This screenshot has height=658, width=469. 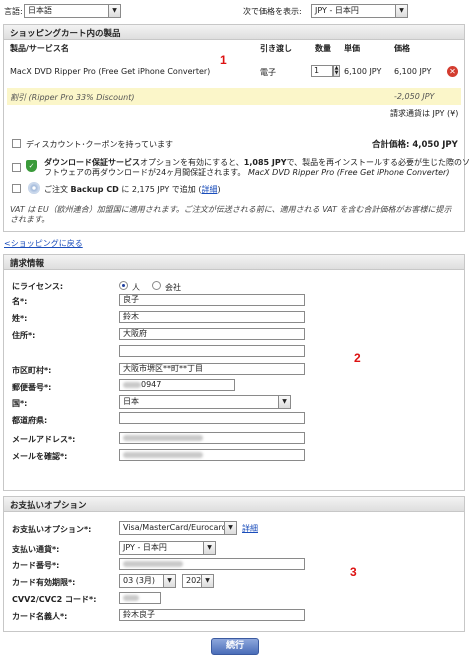 I want to click on item-unit-price: 6,100 JPY, so click(x=363, y=71).